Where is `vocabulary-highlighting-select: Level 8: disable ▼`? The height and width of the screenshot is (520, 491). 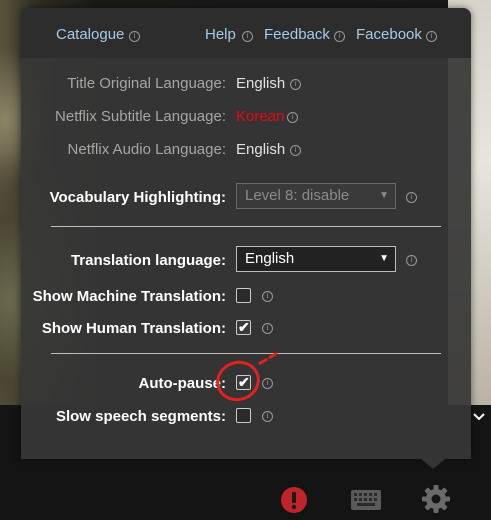
vocabulary-highlighting-select: Level 8: disable ▼ is located at coordinates (316, 196).